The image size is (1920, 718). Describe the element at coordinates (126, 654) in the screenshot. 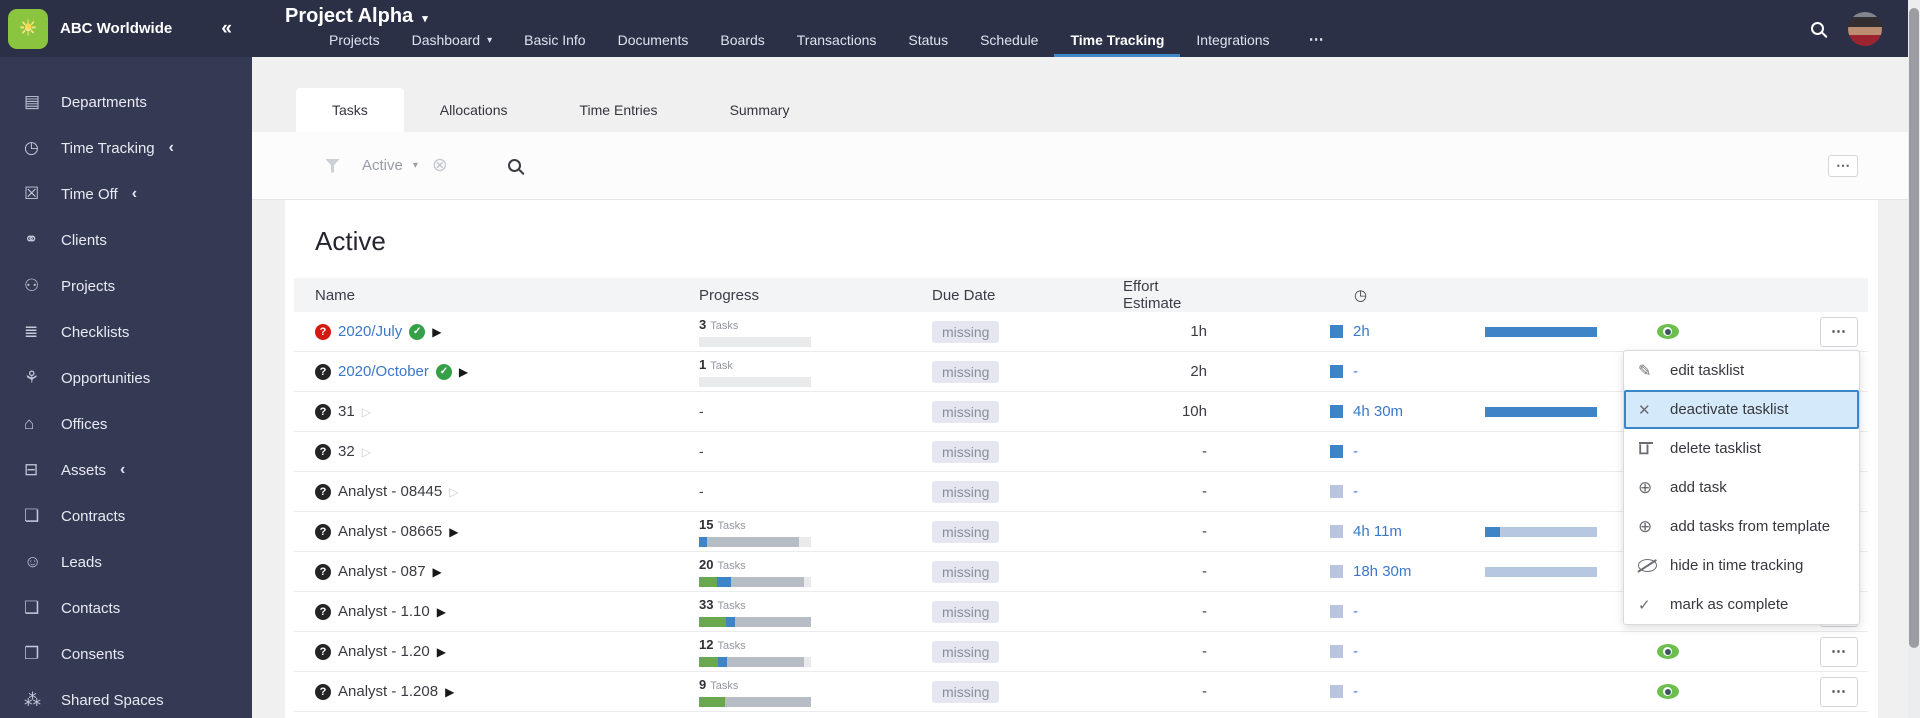

I see `sidebar-item: ❐ Consents` at that location.